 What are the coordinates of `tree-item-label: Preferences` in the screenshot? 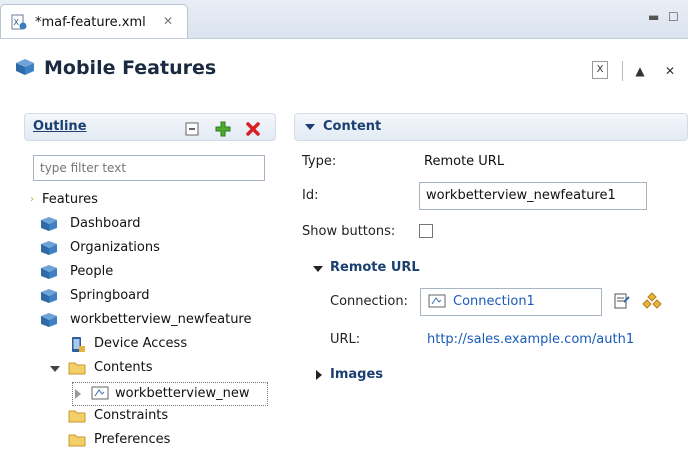 It's located at (132, 439).